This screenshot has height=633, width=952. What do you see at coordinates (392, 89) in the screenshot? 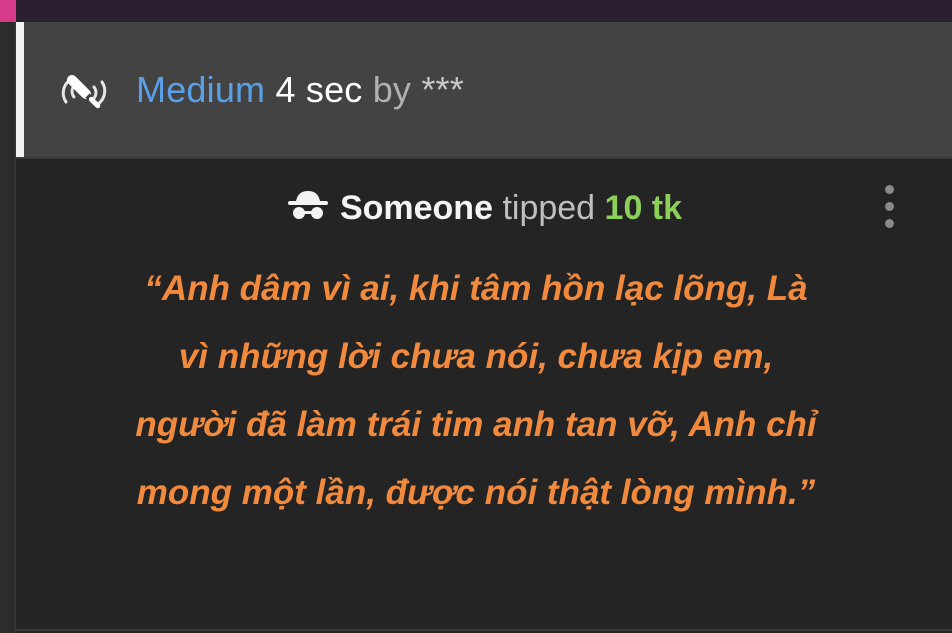
I see `by-label: by` at bounding box center [392, 89].